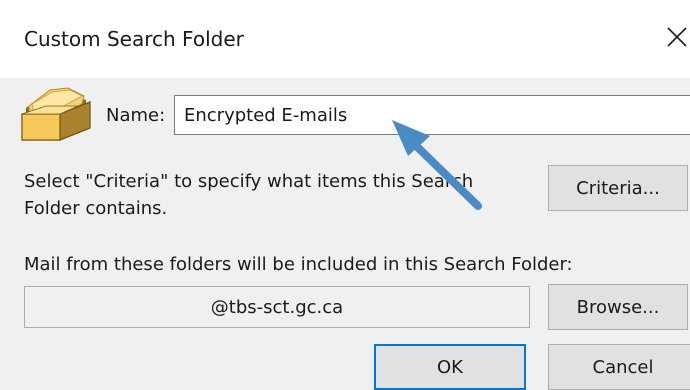 This screenshot has height=390, width=690. Describe the element at coordinates (136, 115) in the screenshot. I see `name-label: Name:` at that location.